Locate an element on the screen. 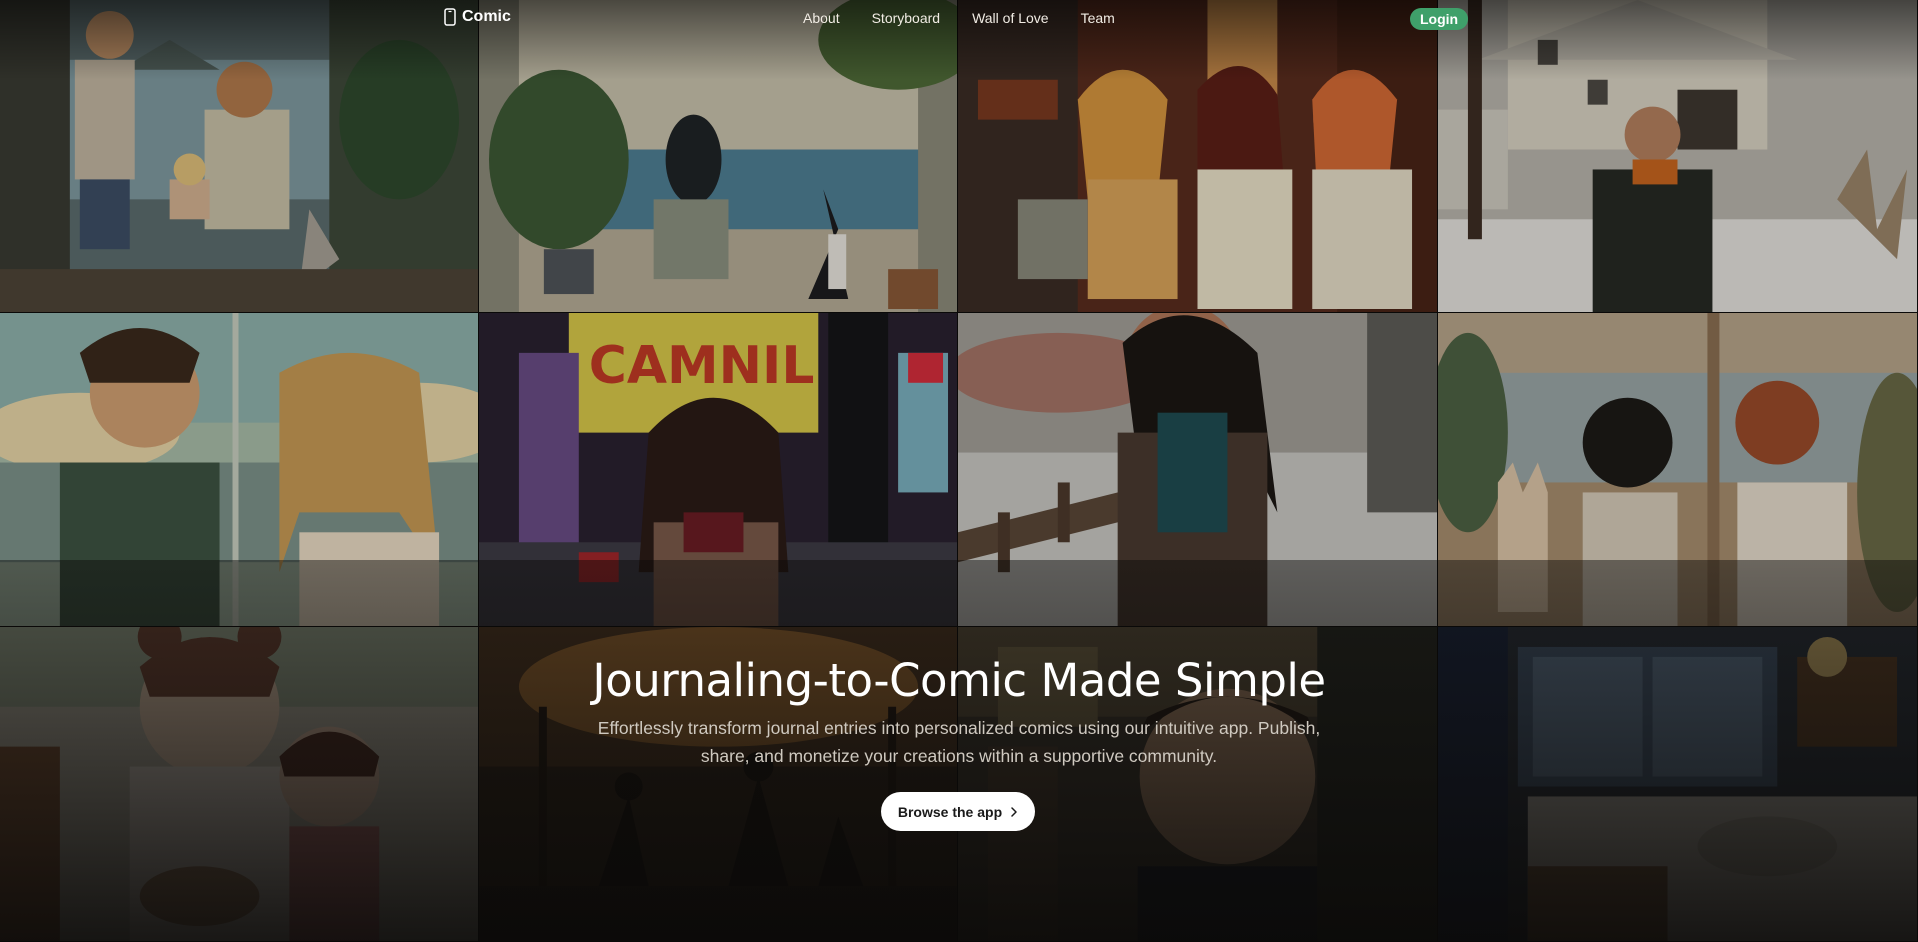 The width and height of the screenshot is (1918, 942). gallery-image-woman-snow-house is located at coordinates (1678, 156).